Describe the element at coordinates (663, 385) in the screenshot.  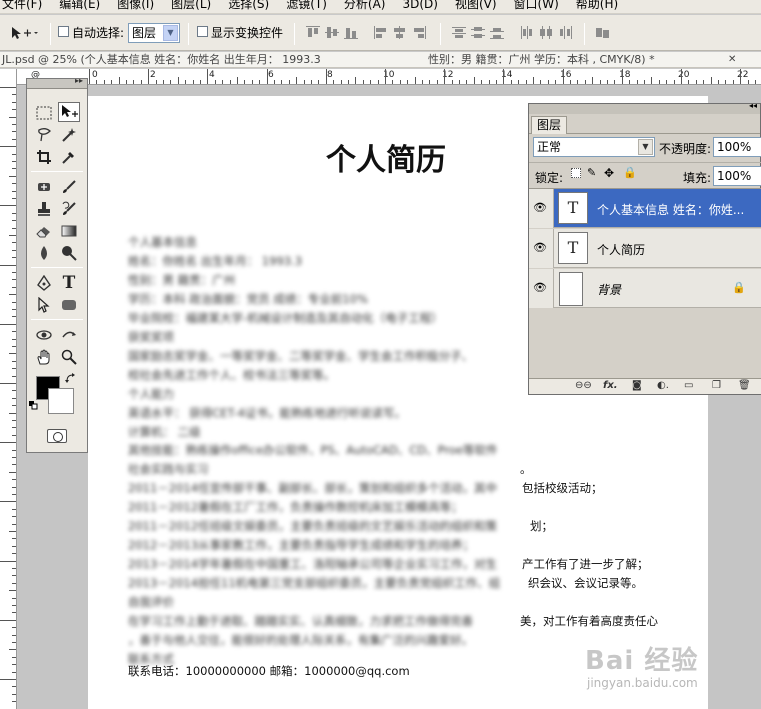
I see `adjustment-layer-icon: ◐.` at that location.